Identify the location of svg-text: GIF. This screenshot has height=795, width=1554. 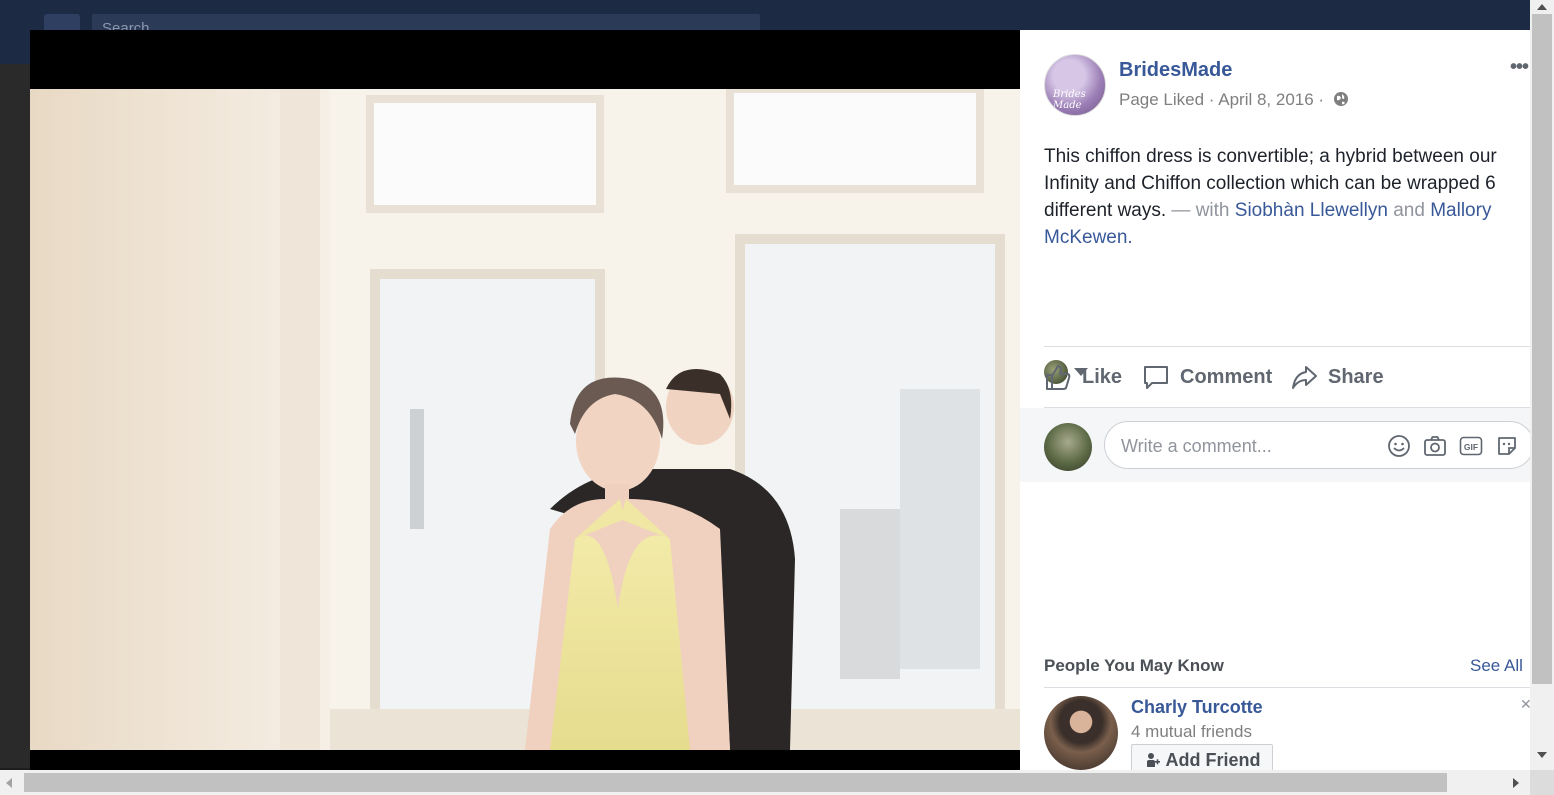
(1471, 447).